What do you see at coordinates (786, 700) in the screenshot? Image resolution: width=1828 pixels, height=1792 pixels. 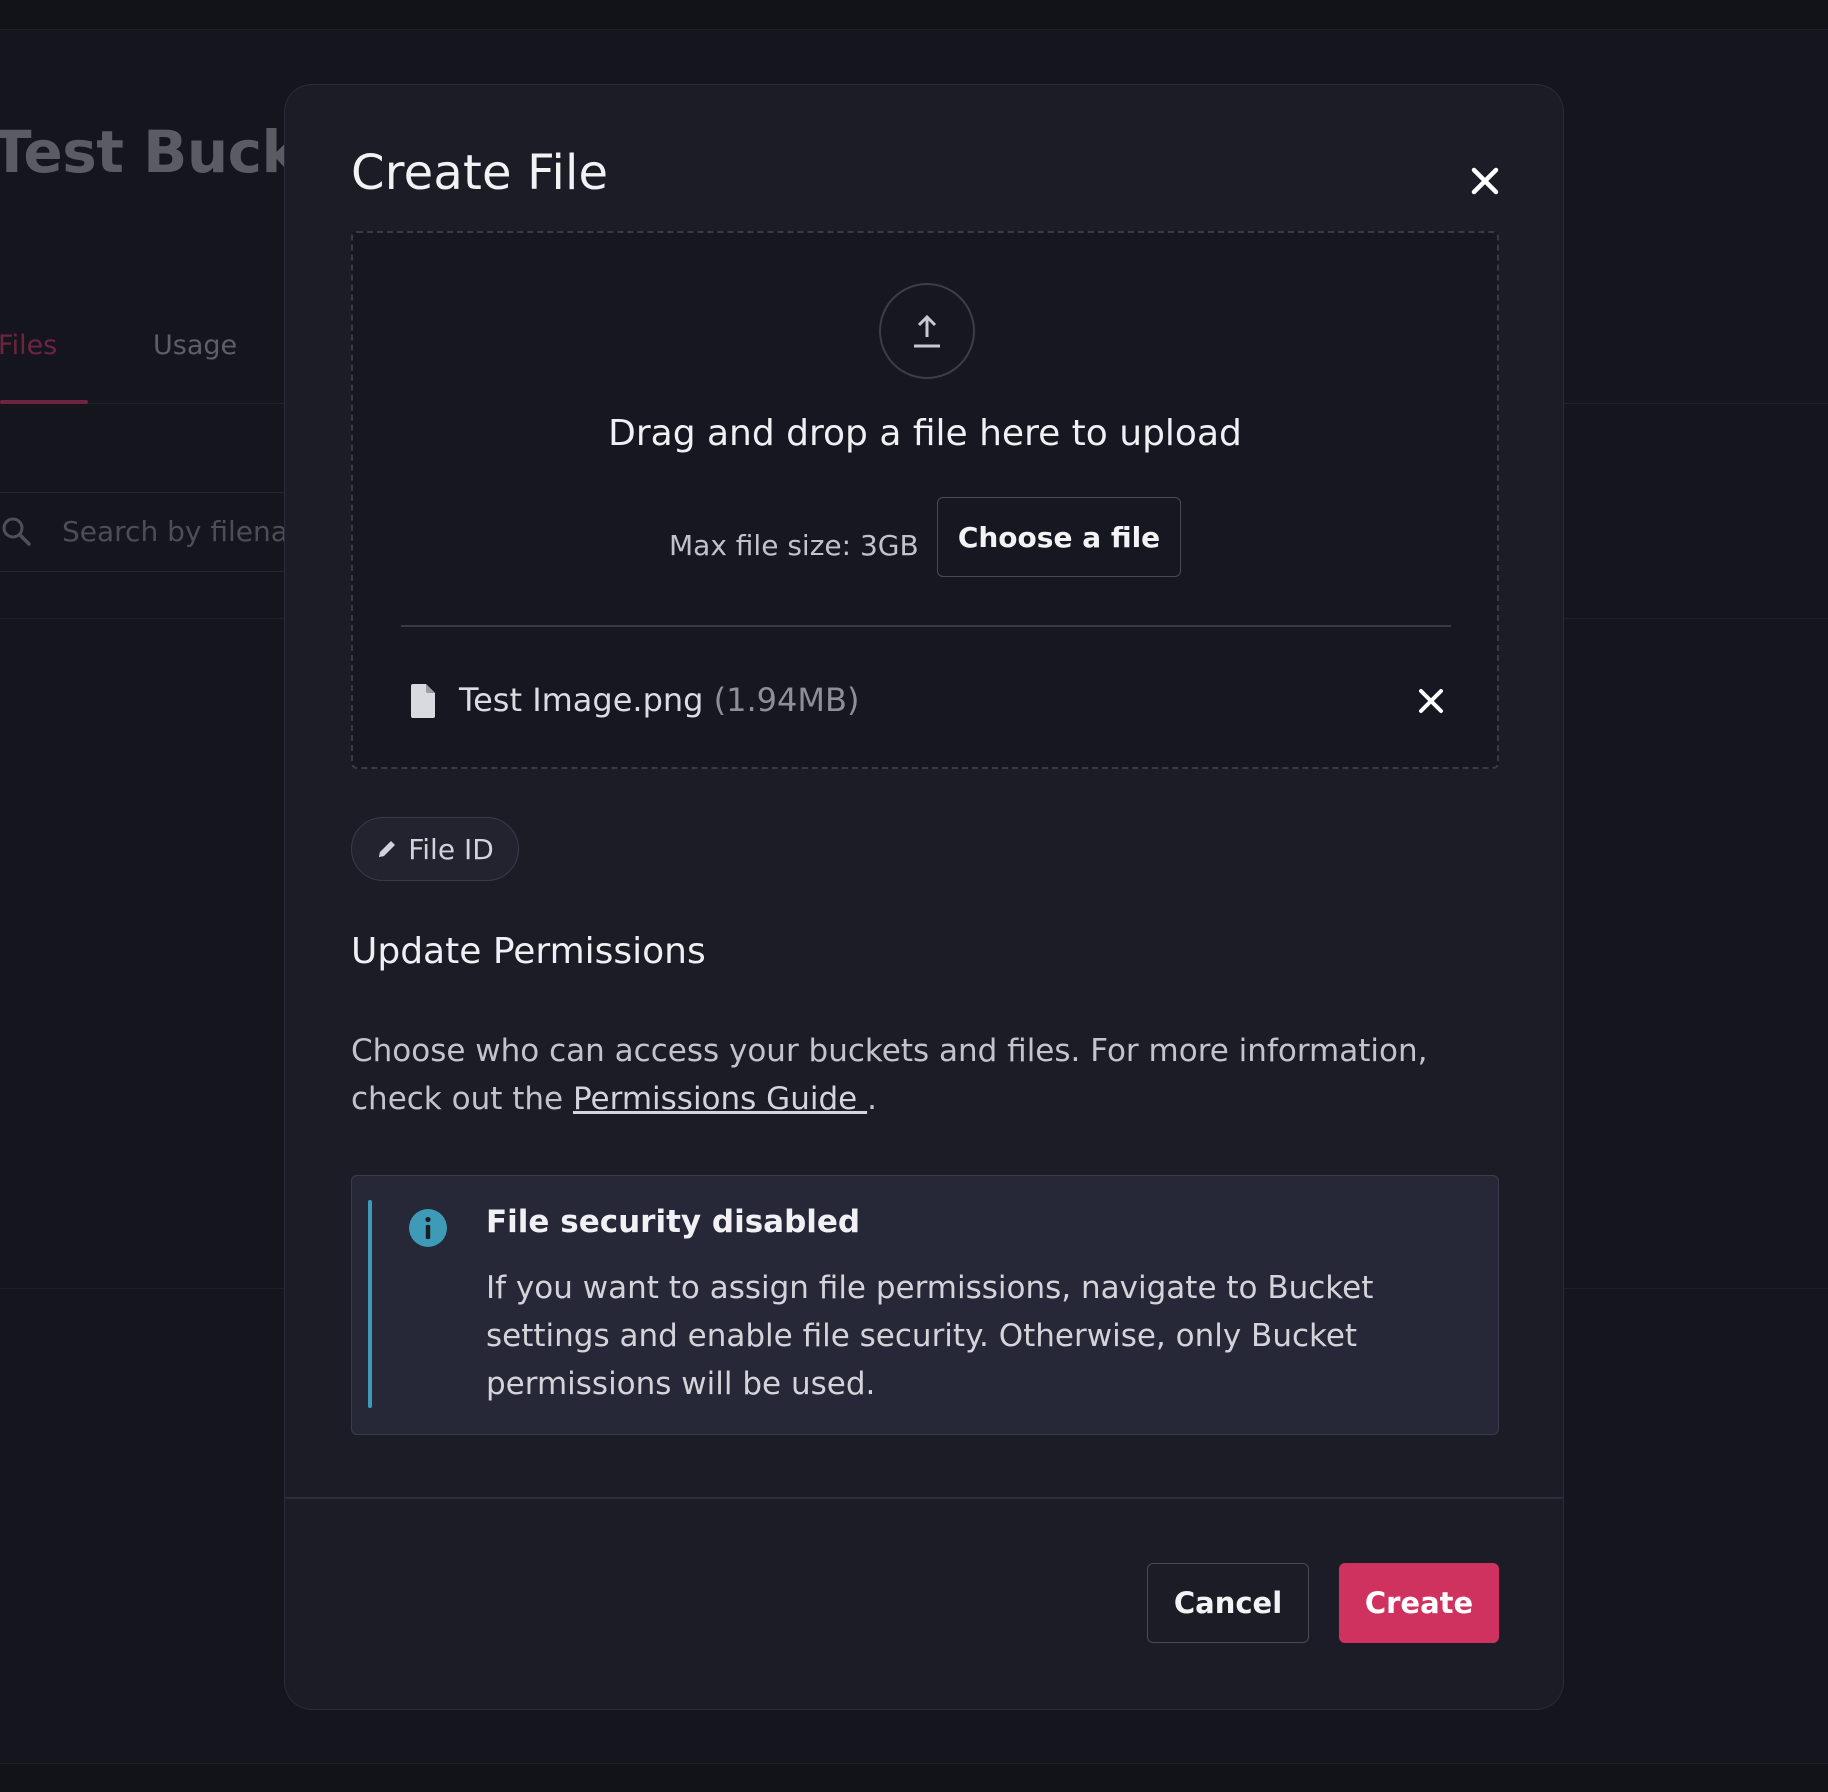 I see `file-size: (1.94MB)` at bounding box center [786, 700].